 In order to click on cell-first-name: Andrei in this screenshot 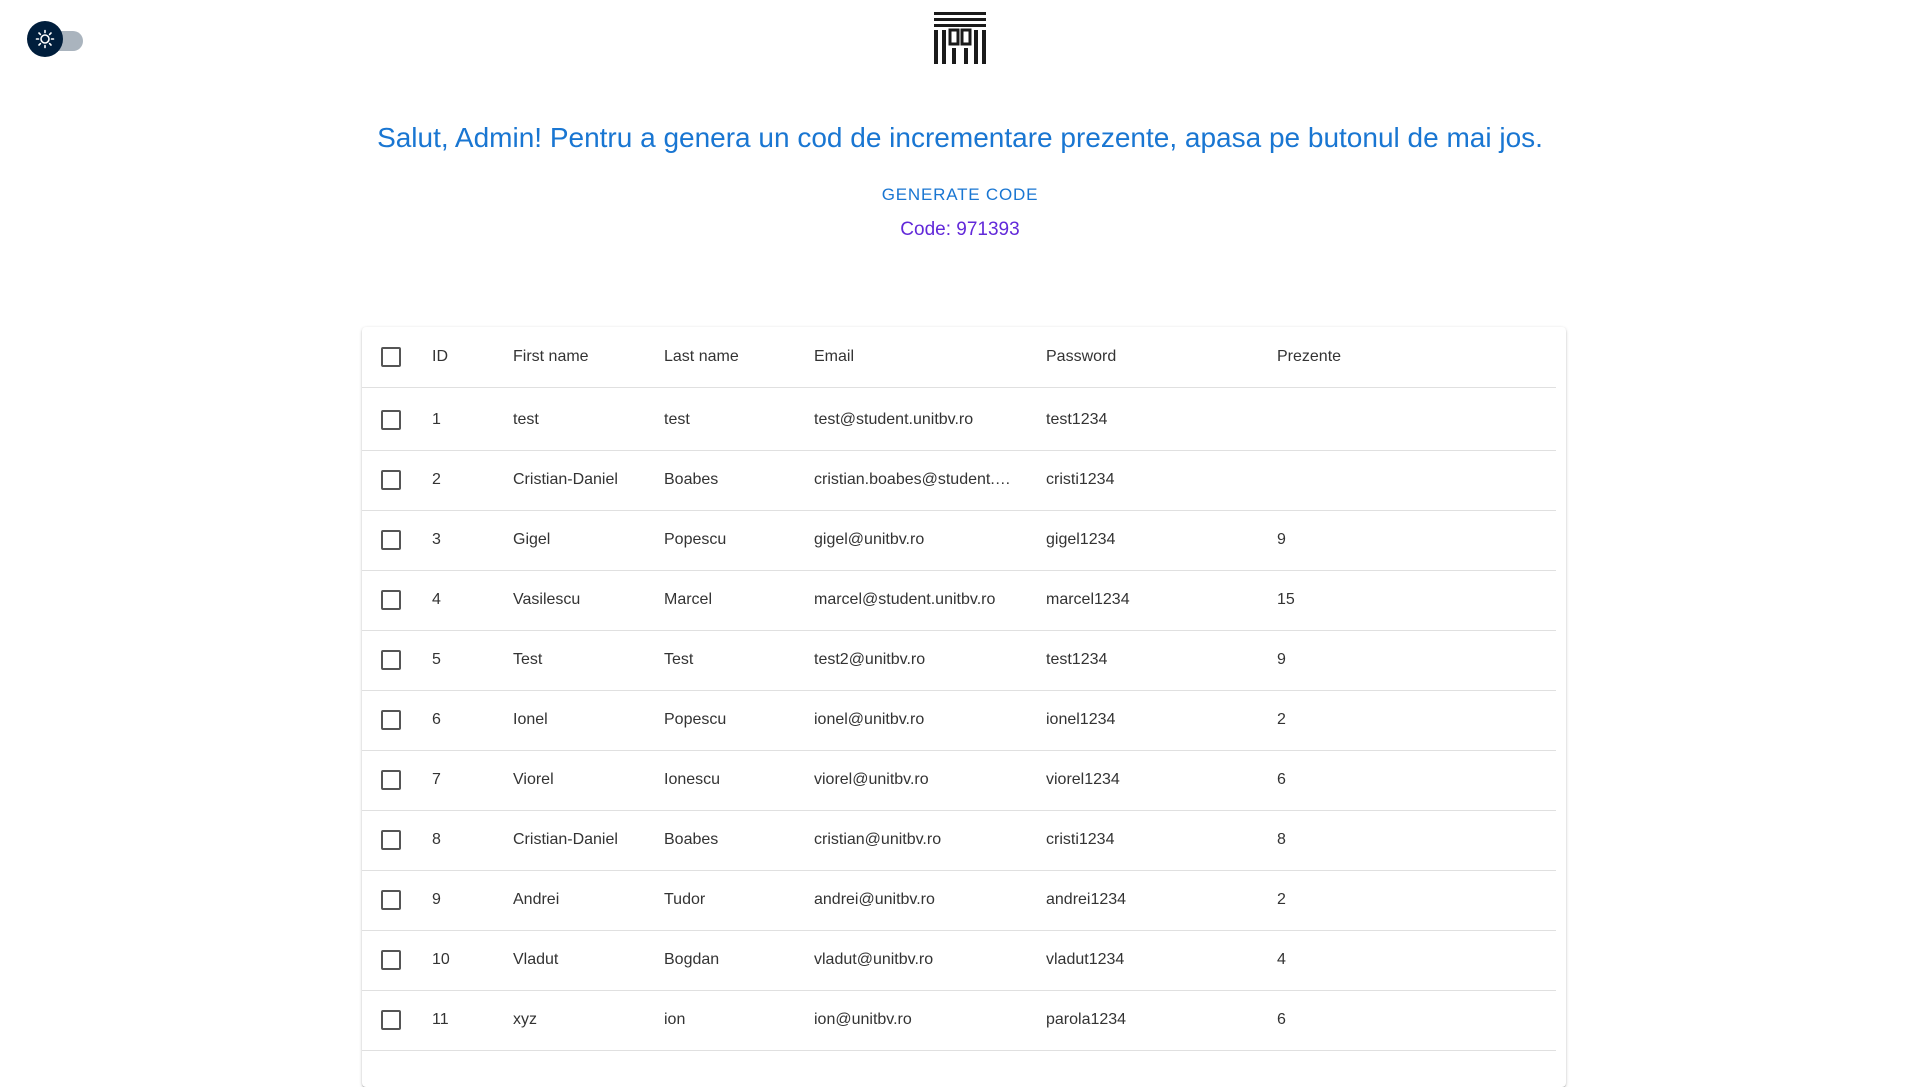, I will do `click(536, 899)`.